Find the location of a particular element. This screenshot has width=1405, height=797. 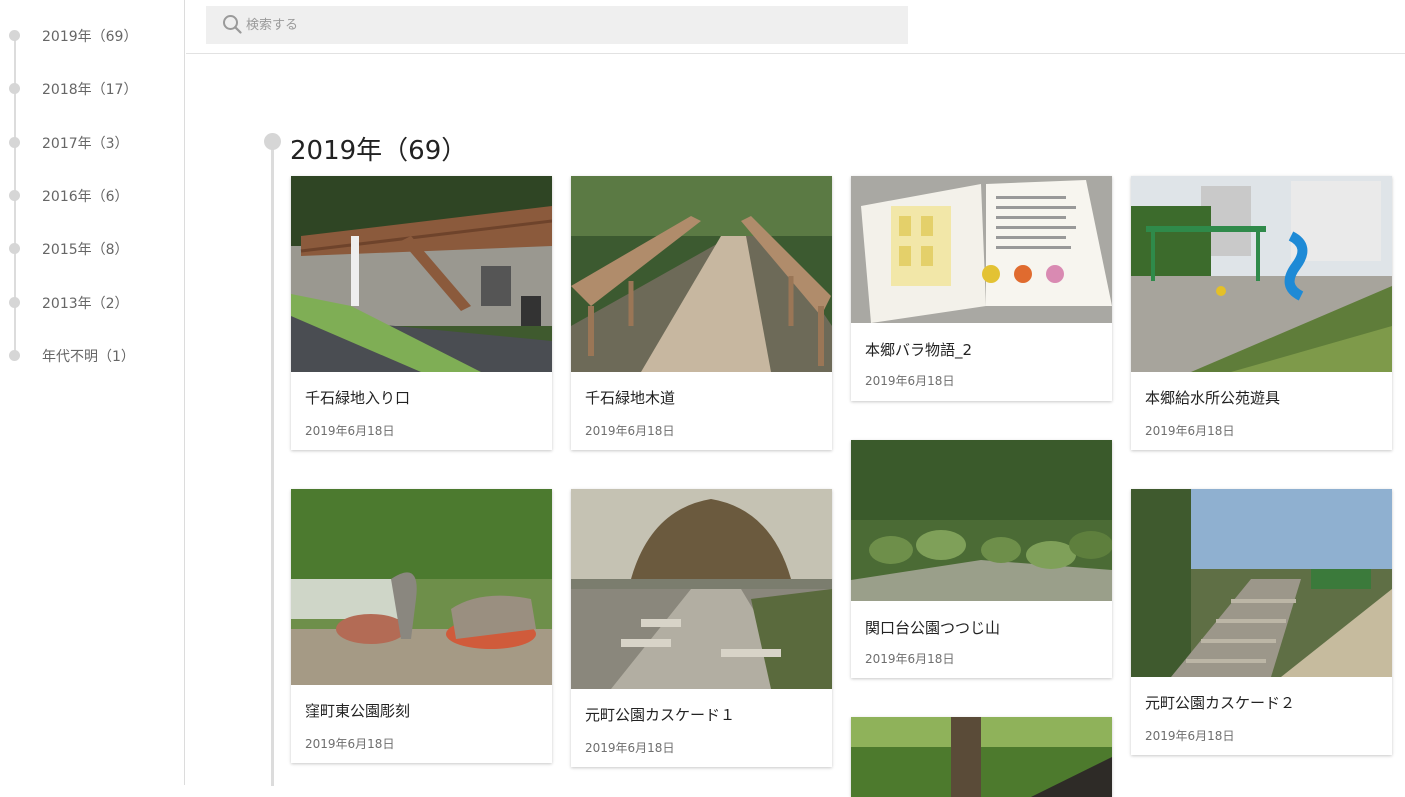

photo-card: 元町公園カスケード１ 2019年6月18日 is located at coordinates (701, 628).